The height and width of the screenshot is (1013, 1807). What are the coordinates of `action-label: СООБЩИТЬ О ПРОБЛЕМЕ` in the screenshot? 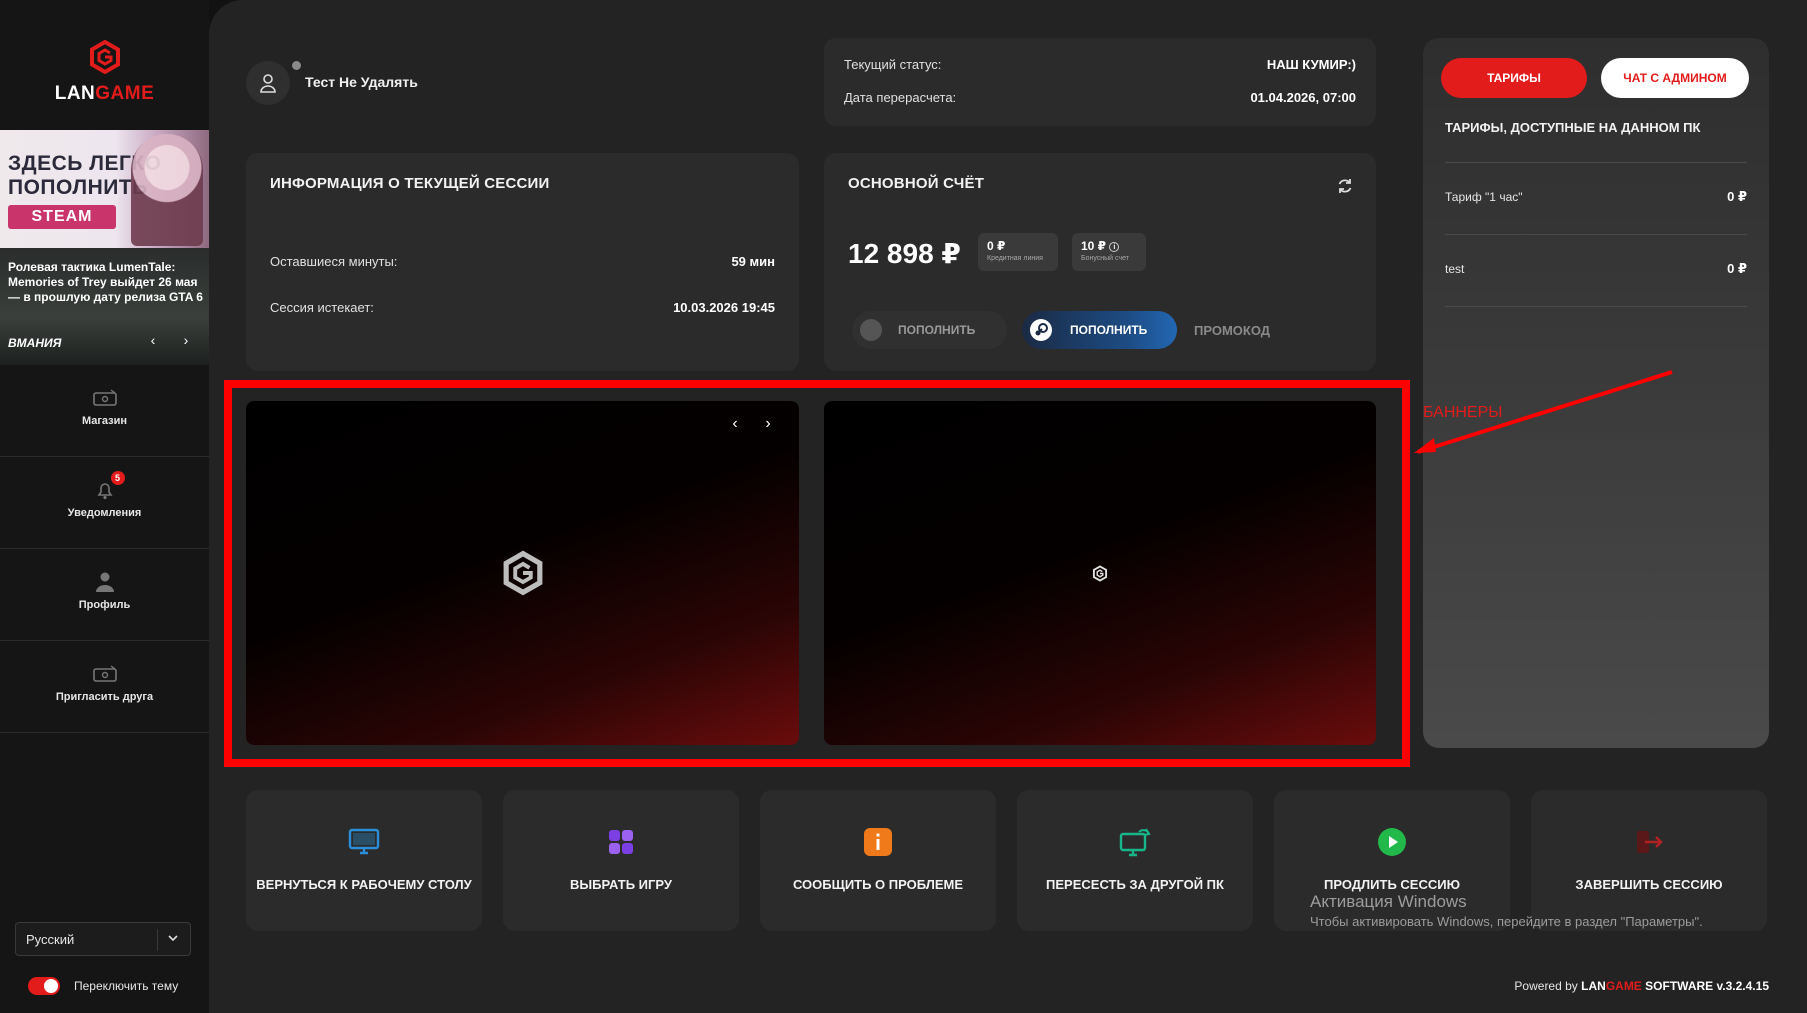 It's located at (878, 884).